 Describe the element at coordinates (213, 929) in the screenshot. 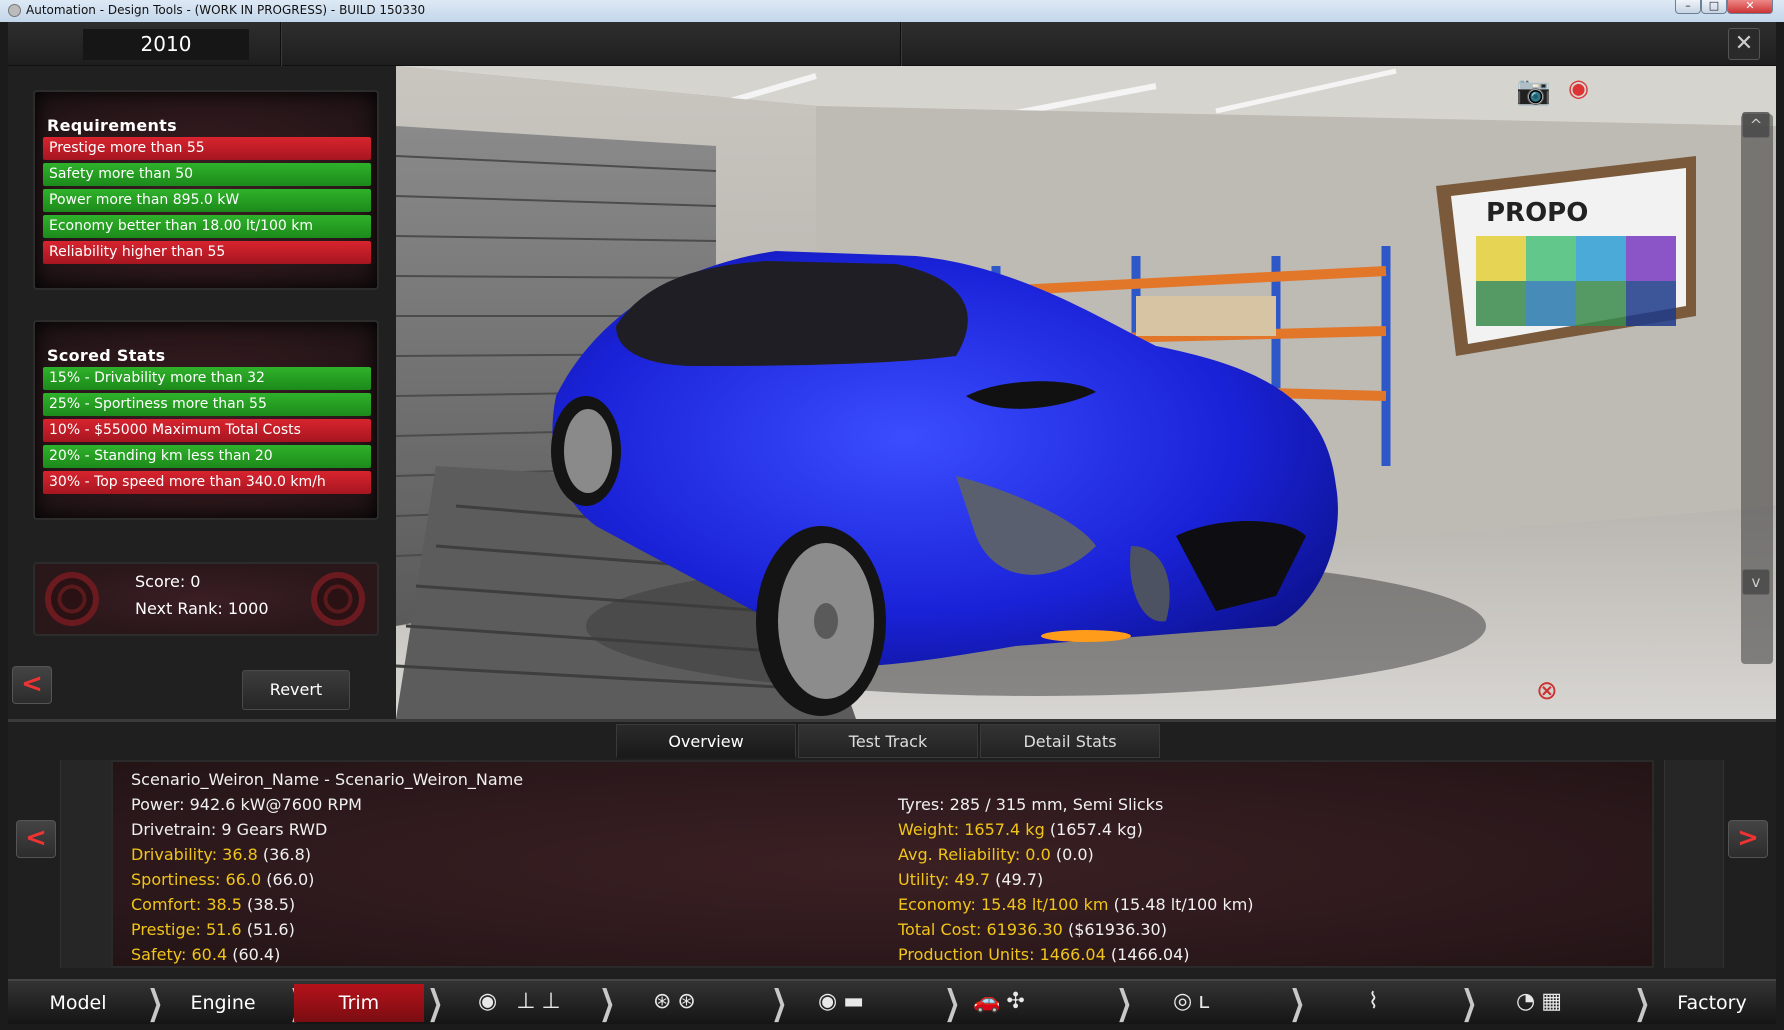

I see `stat-prestige: Prestige: 51.6 (51.6)` at that location.